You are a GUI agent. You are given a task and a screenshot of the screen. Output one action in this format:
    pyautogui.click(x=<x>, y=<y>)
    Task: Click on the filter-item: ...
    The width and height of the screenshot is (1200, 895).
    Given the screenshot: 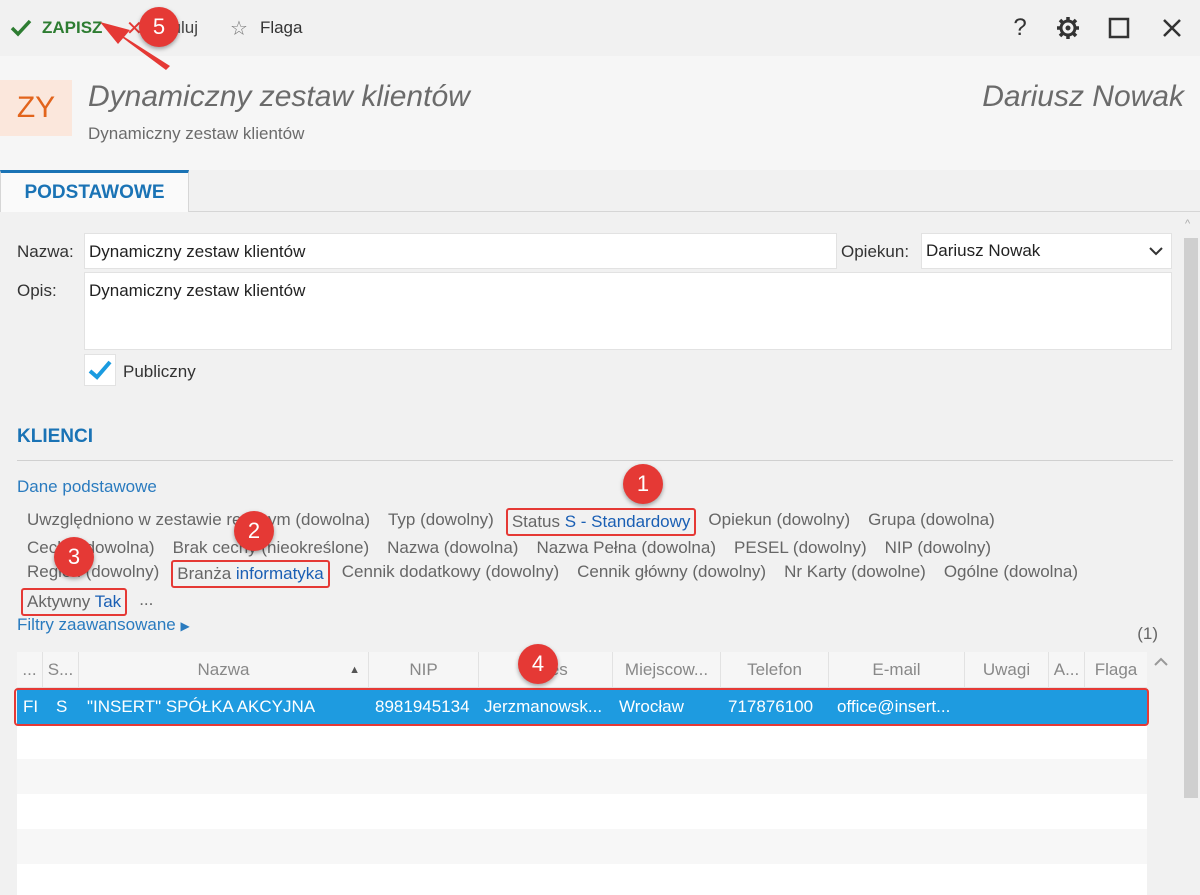 What is the action you would take?
    pyautogui.click(x=146, y=602)
    